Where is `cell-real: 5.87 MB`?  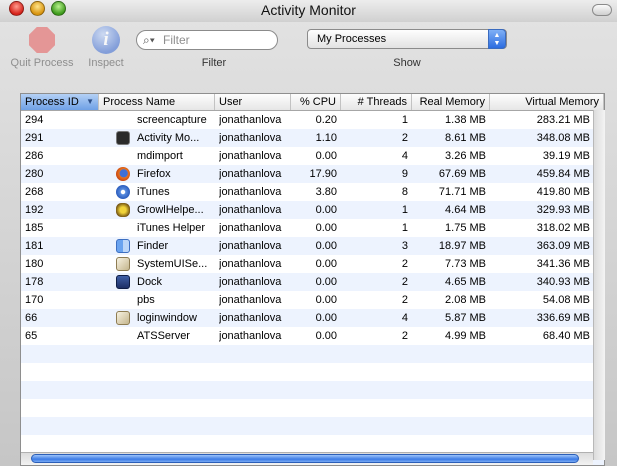
cell-real: 5.87 MB is located at coordinates (465, 318).